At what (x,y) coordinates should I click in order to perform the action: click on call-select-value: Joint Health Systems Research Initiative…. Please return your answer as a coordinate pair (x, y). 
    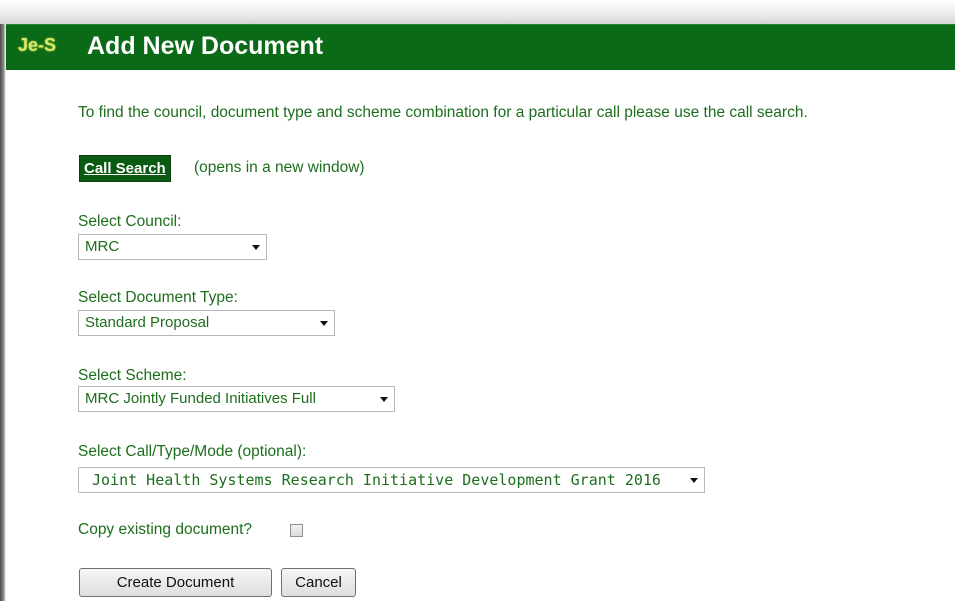
    Looking at the image, I should click on (376, 480).